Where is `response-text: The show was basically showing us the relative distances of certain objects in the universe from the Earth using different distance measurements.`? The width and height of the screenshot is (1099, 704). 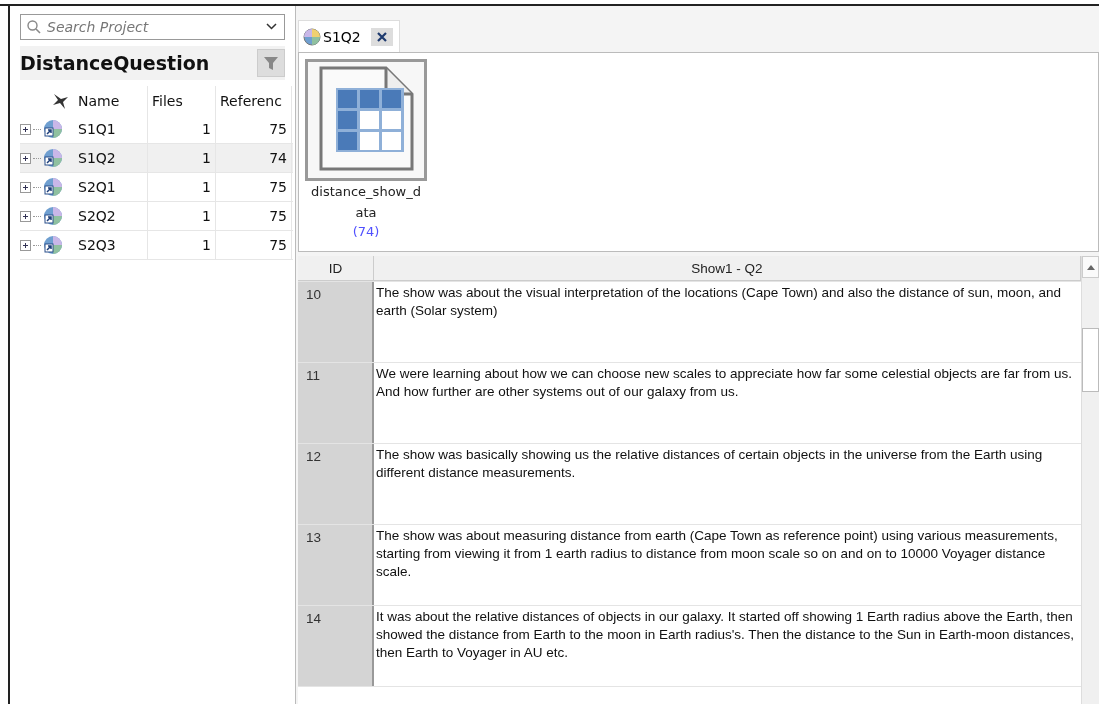
response-text: The show was basically showing us the relative distances of certain objects in the universe from the Earth using different distance measurements. is located at coordinates (709, 464).